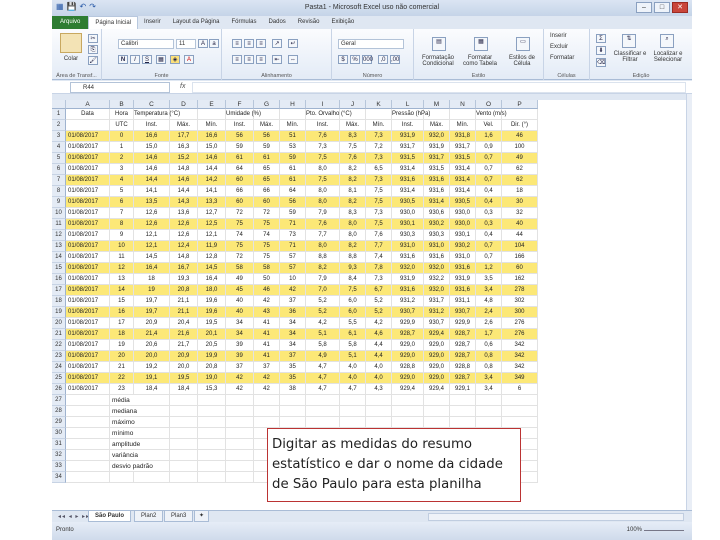 Image resolution: width=720 pixels, height=540 pixels. What do you see at coordinates (463, 301) in the screenshot?
I see `data-cell: 931,1` at bounding box center [463, 301].